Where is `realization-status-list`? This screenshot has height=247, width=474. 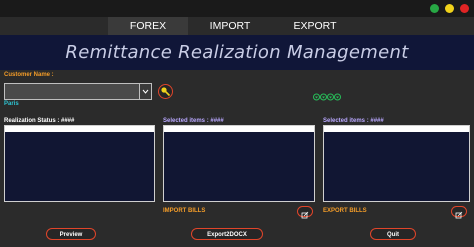 realization-status-list is located at coordinates (79, 163).